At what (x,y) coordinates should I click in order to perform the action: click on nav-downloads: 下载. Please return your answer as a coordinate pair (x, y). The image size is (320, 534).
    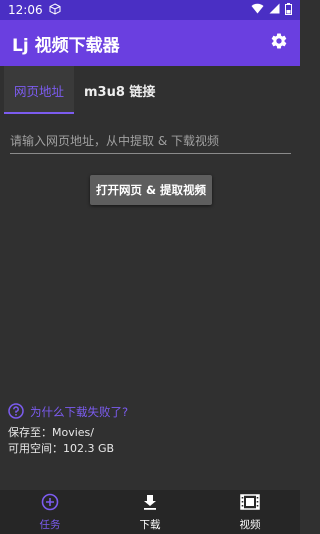
    Looking at the image, I should click on (150, 512).